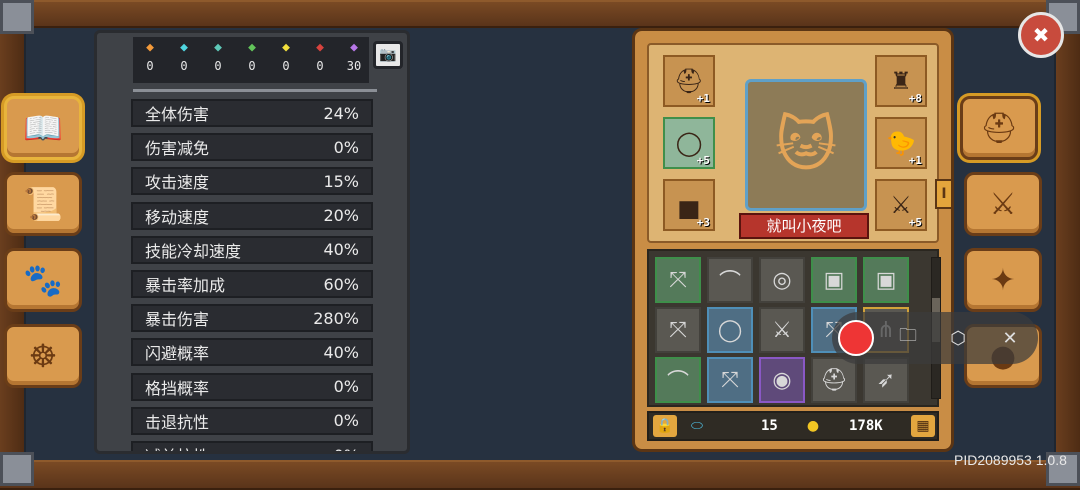 The image size is (1080, 490). What do you see at coordinates (1041, 35) in the screenshot?
I see `close-button: ✖` at bounding box center [1041, 35].